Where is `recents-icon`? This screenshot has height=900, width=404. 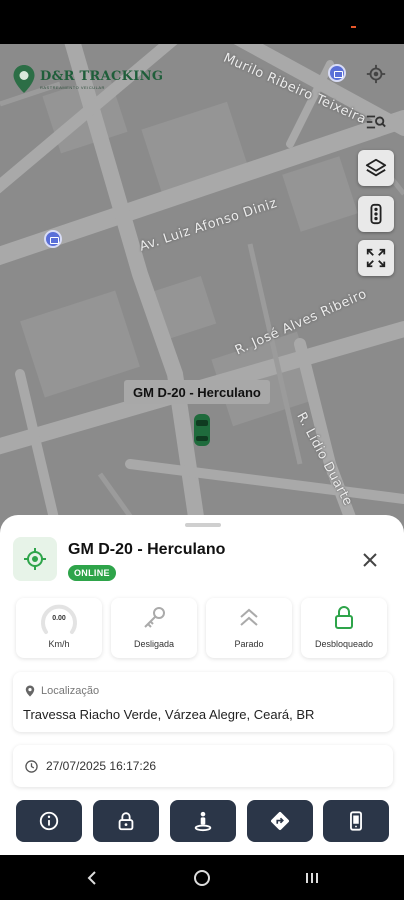
recents-icon is located at coordinates (312, 878).